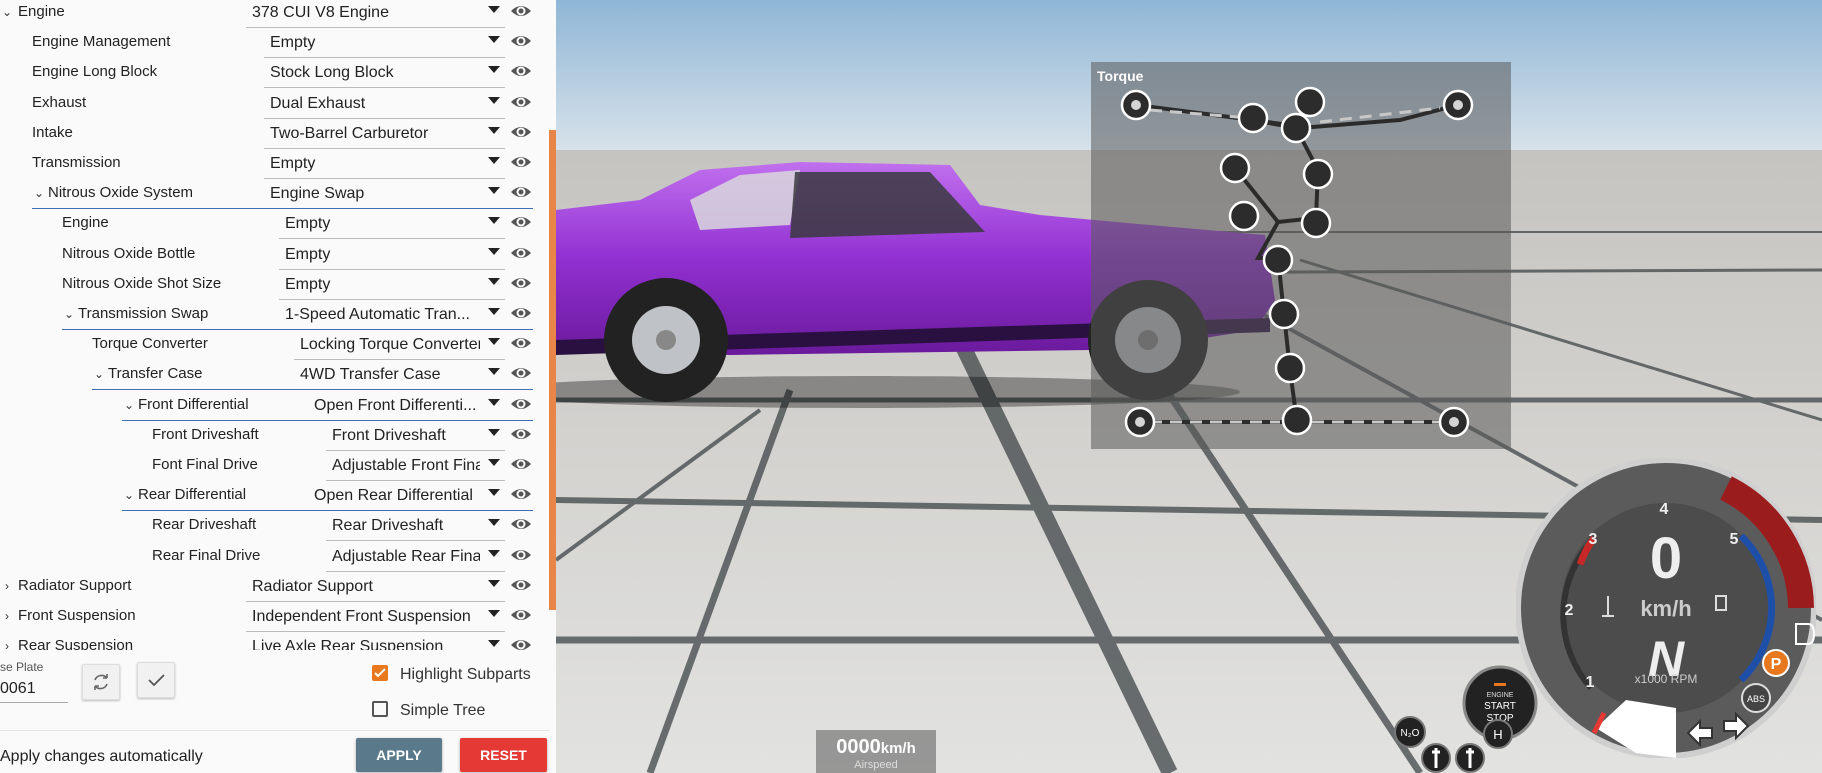 The height and width of the screenshot is (773, 1822). What do you see at coordinates (274, 587) in the screenshot?
I see `tree-row: › Radiator Support Radiator Support` at bounding box center [274, 587].